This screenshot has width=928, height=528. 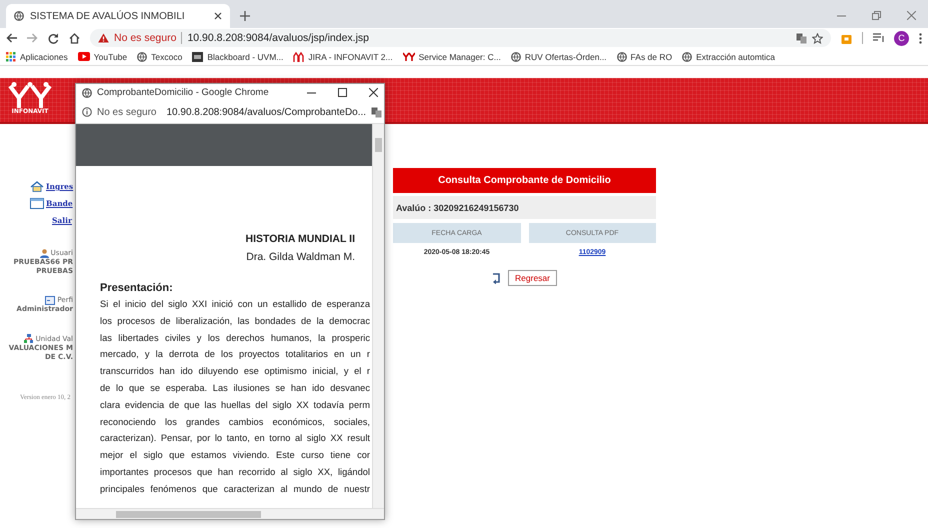 I want to click on info-icon, so click(x=87, y=112).